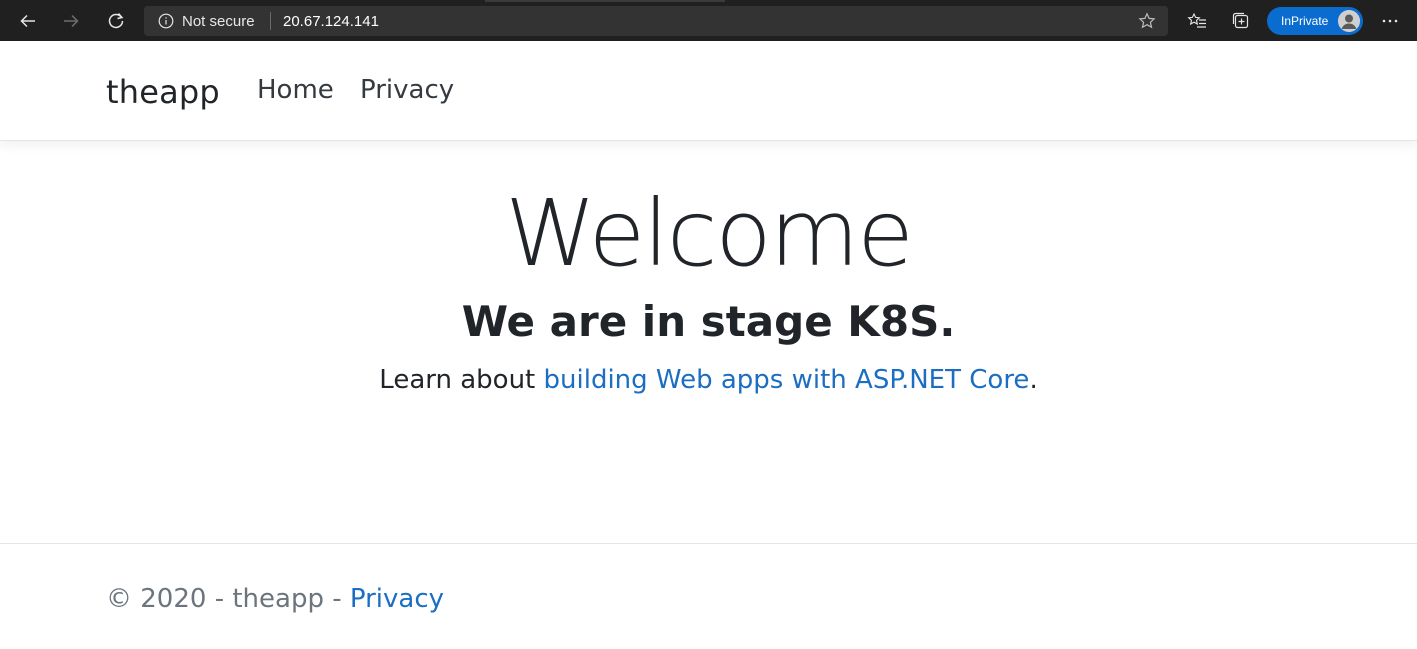 This screenshot has height=649, width=1417. I want to click on nav-link-privacy: Privacy, so click(407, 90).